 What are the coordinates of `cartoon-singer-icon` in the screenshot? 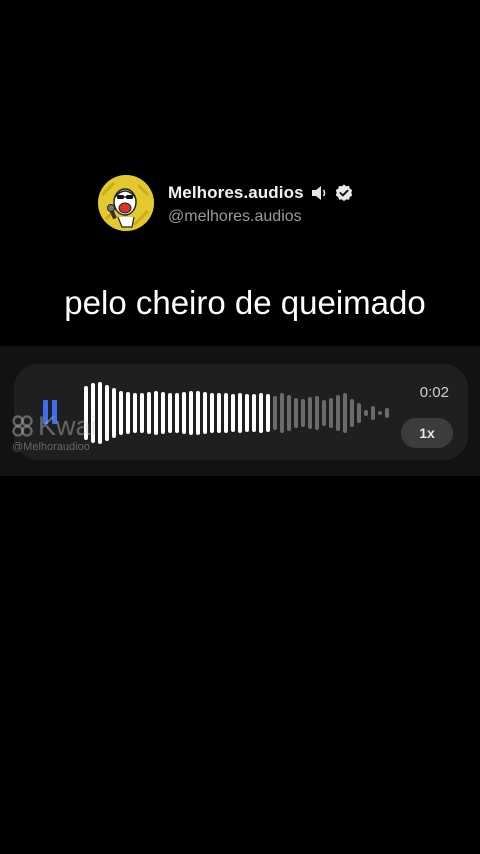 It's located at (126, 203).